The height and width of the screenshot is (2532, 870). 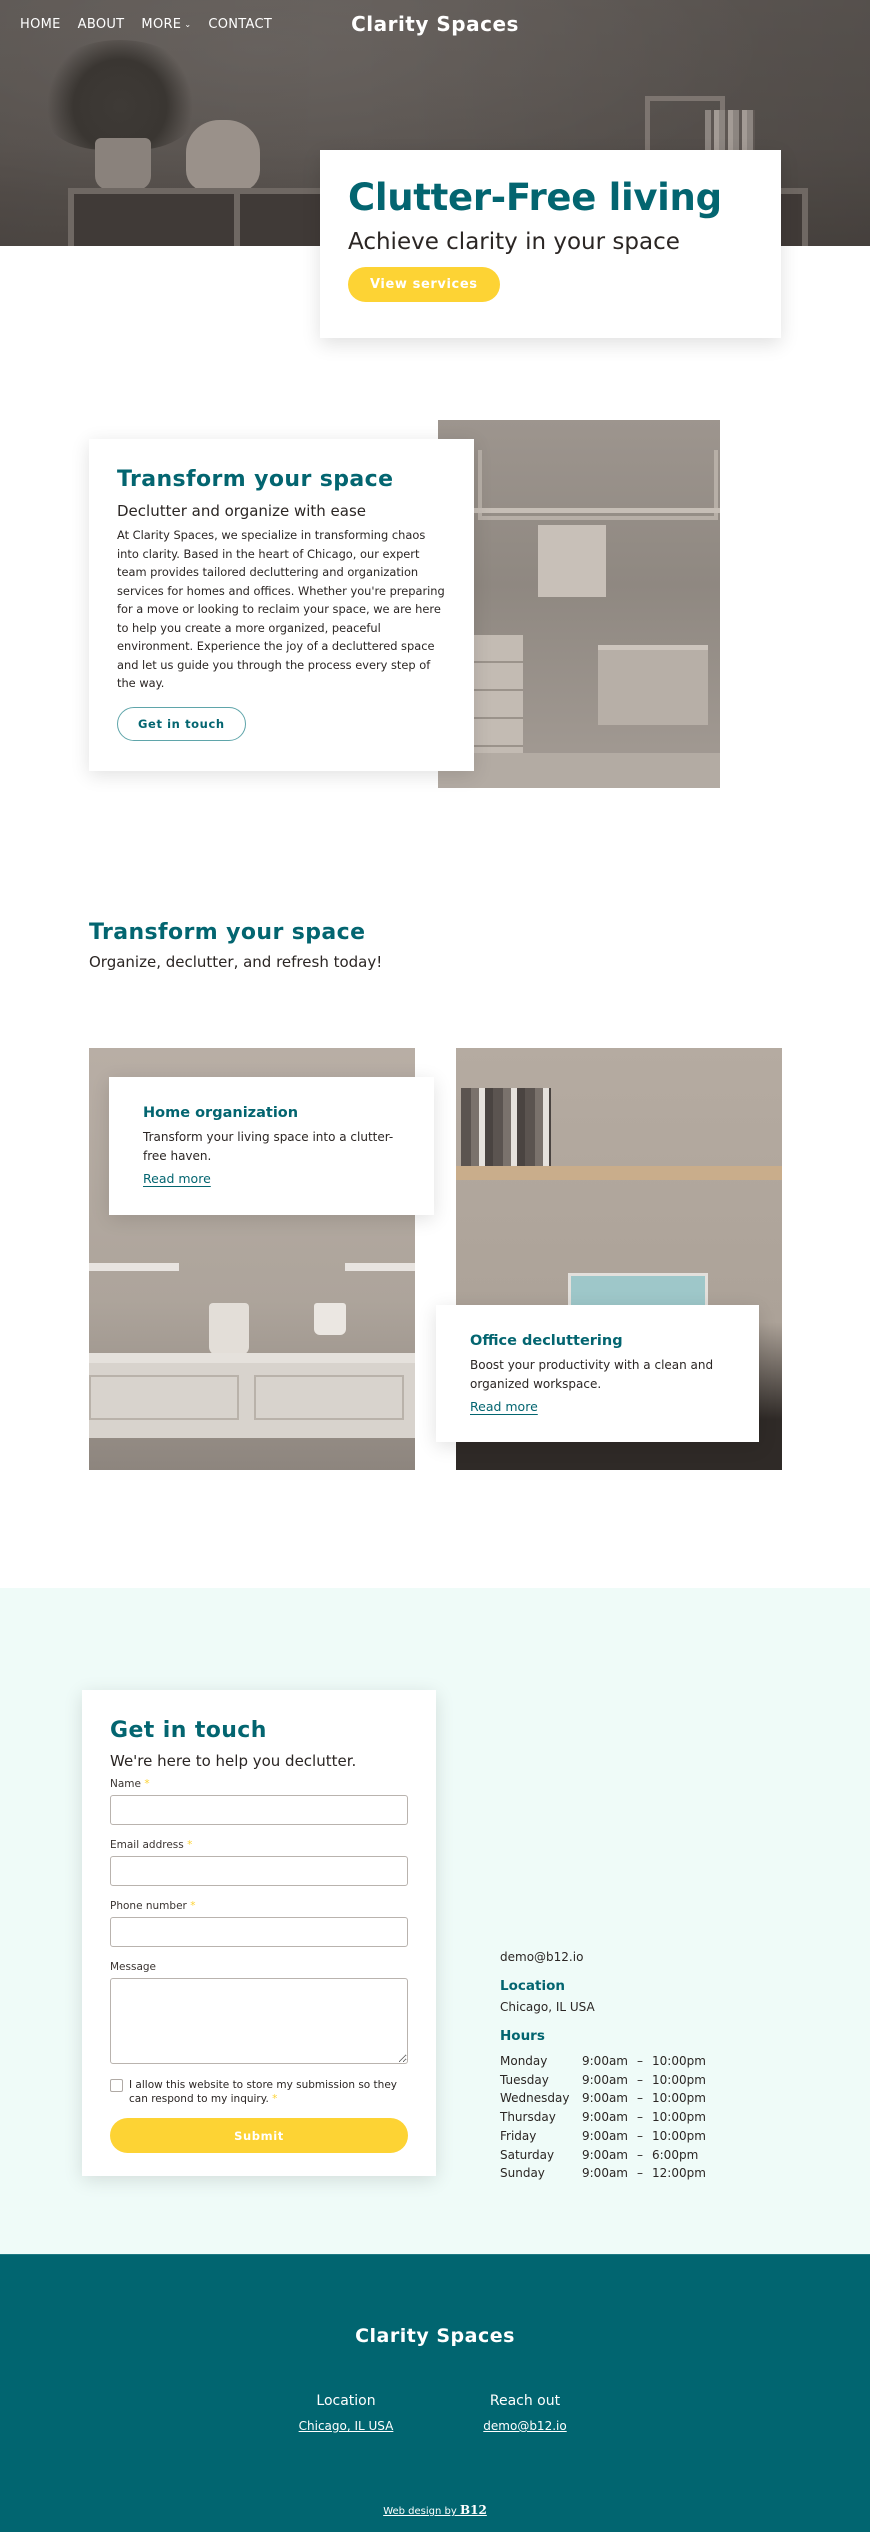 I want to click on main-nav: HOME ABOUT MORE ⌄ CONTACT, so click(x=146, y=24).